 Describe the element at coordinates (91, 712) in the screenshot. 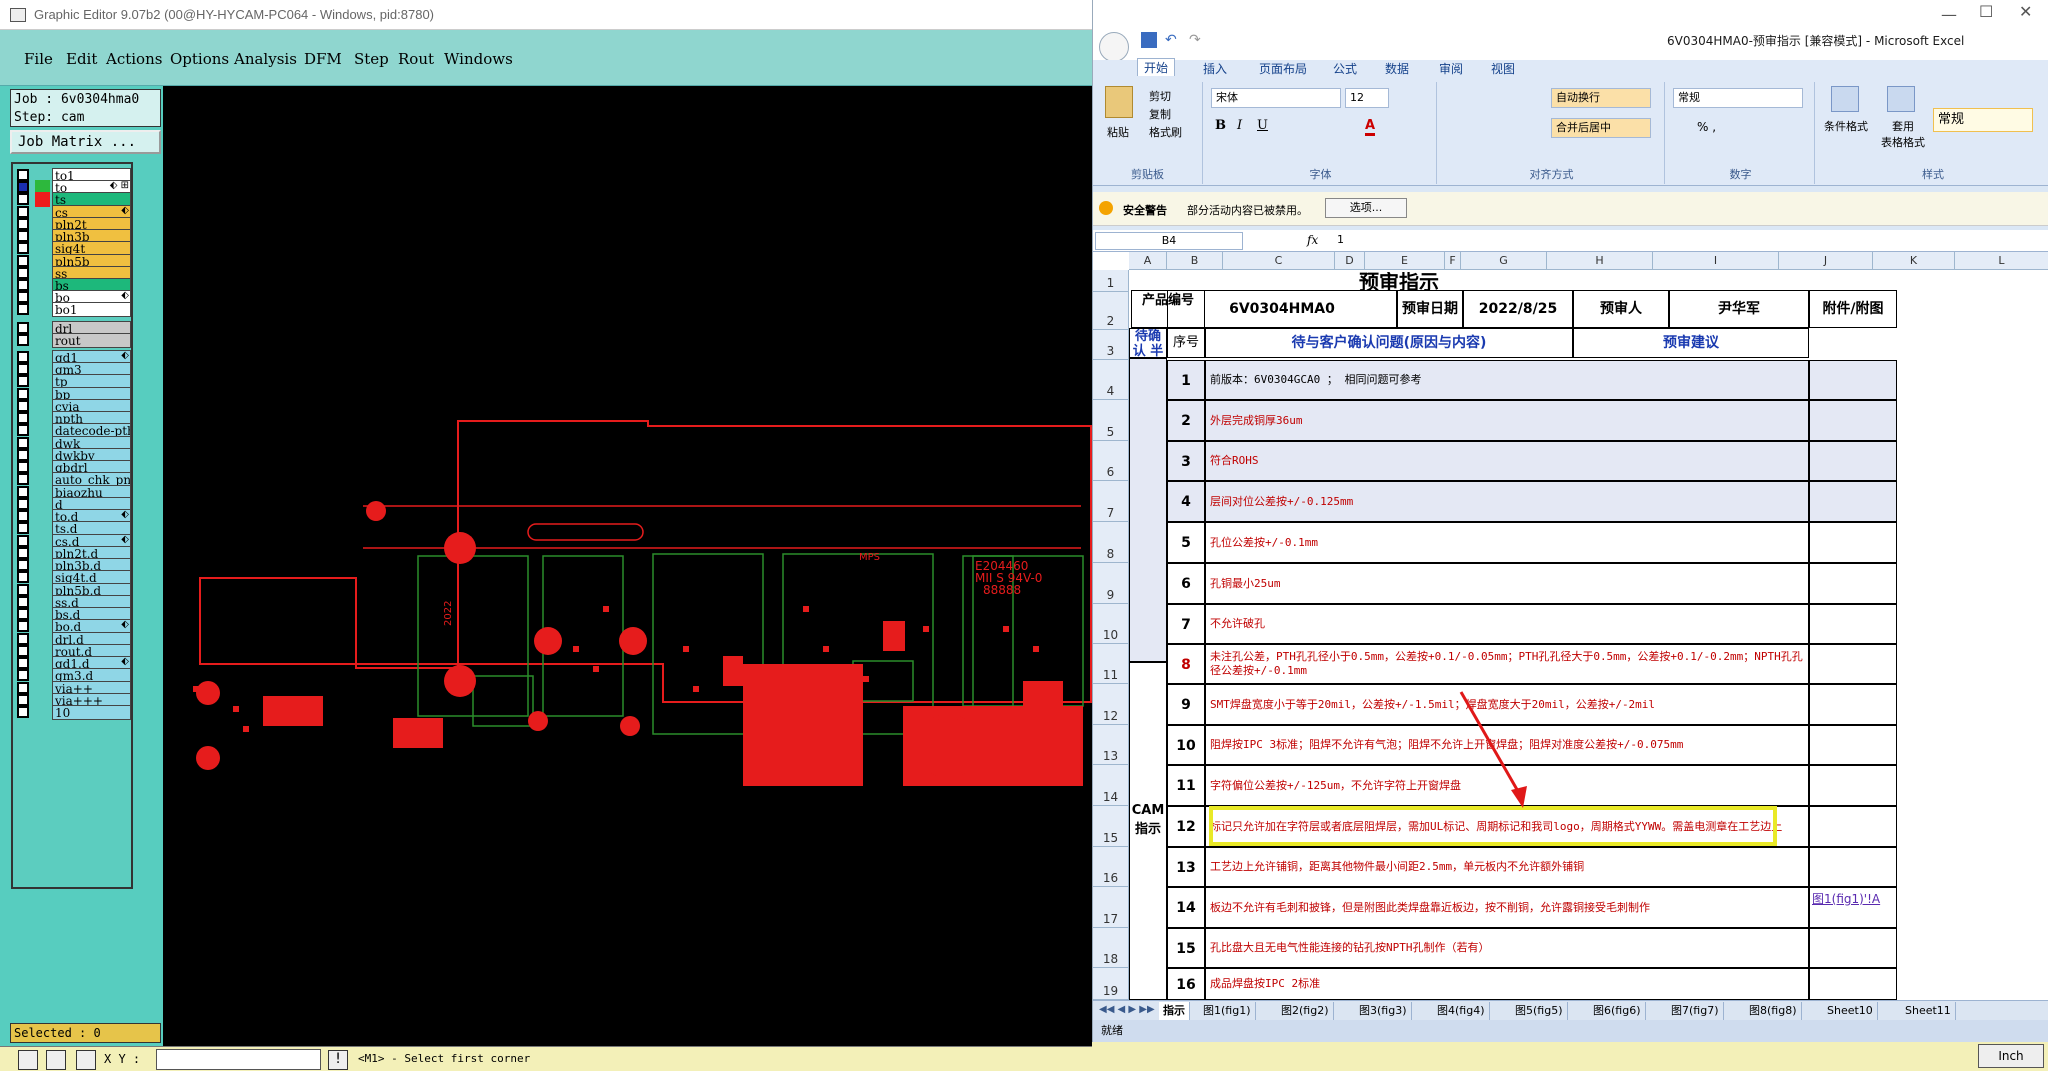

I see `layer-name: 10` at that location.